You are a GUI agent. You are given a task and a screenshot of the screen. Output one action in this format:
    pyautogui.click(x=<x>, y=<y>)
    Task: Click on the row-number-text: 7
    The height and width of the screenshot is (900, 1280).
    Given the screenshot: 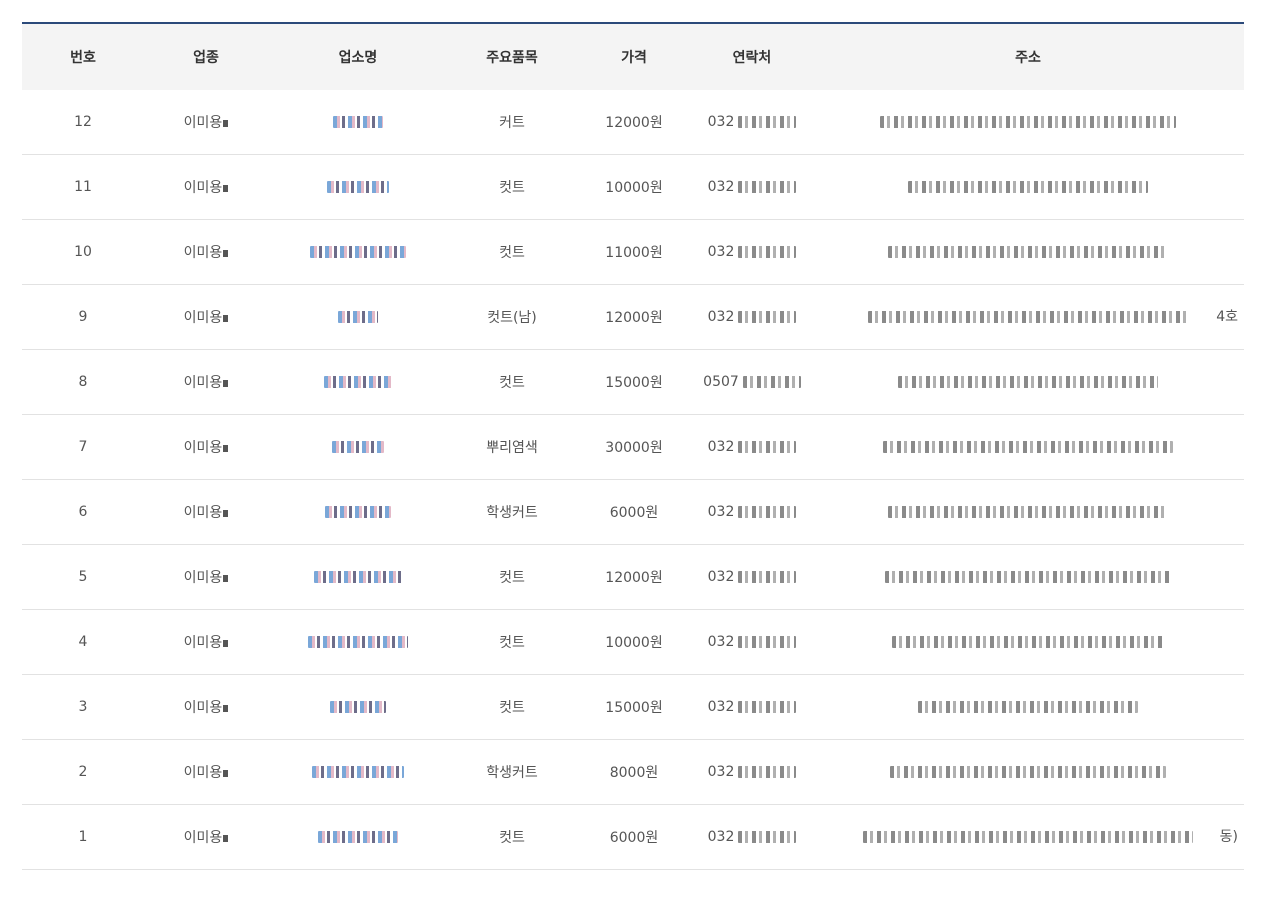 What is the action you would take?
    pyautogui.click(x=83, y=447)
    